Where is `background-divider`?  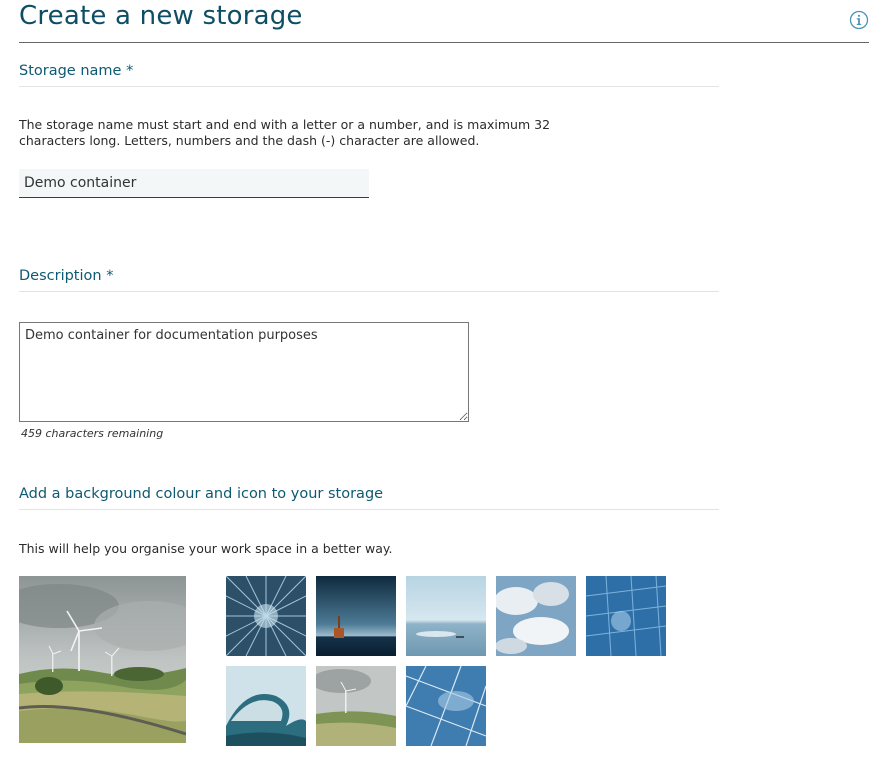 background-divider is located at coordinates (369, 509).